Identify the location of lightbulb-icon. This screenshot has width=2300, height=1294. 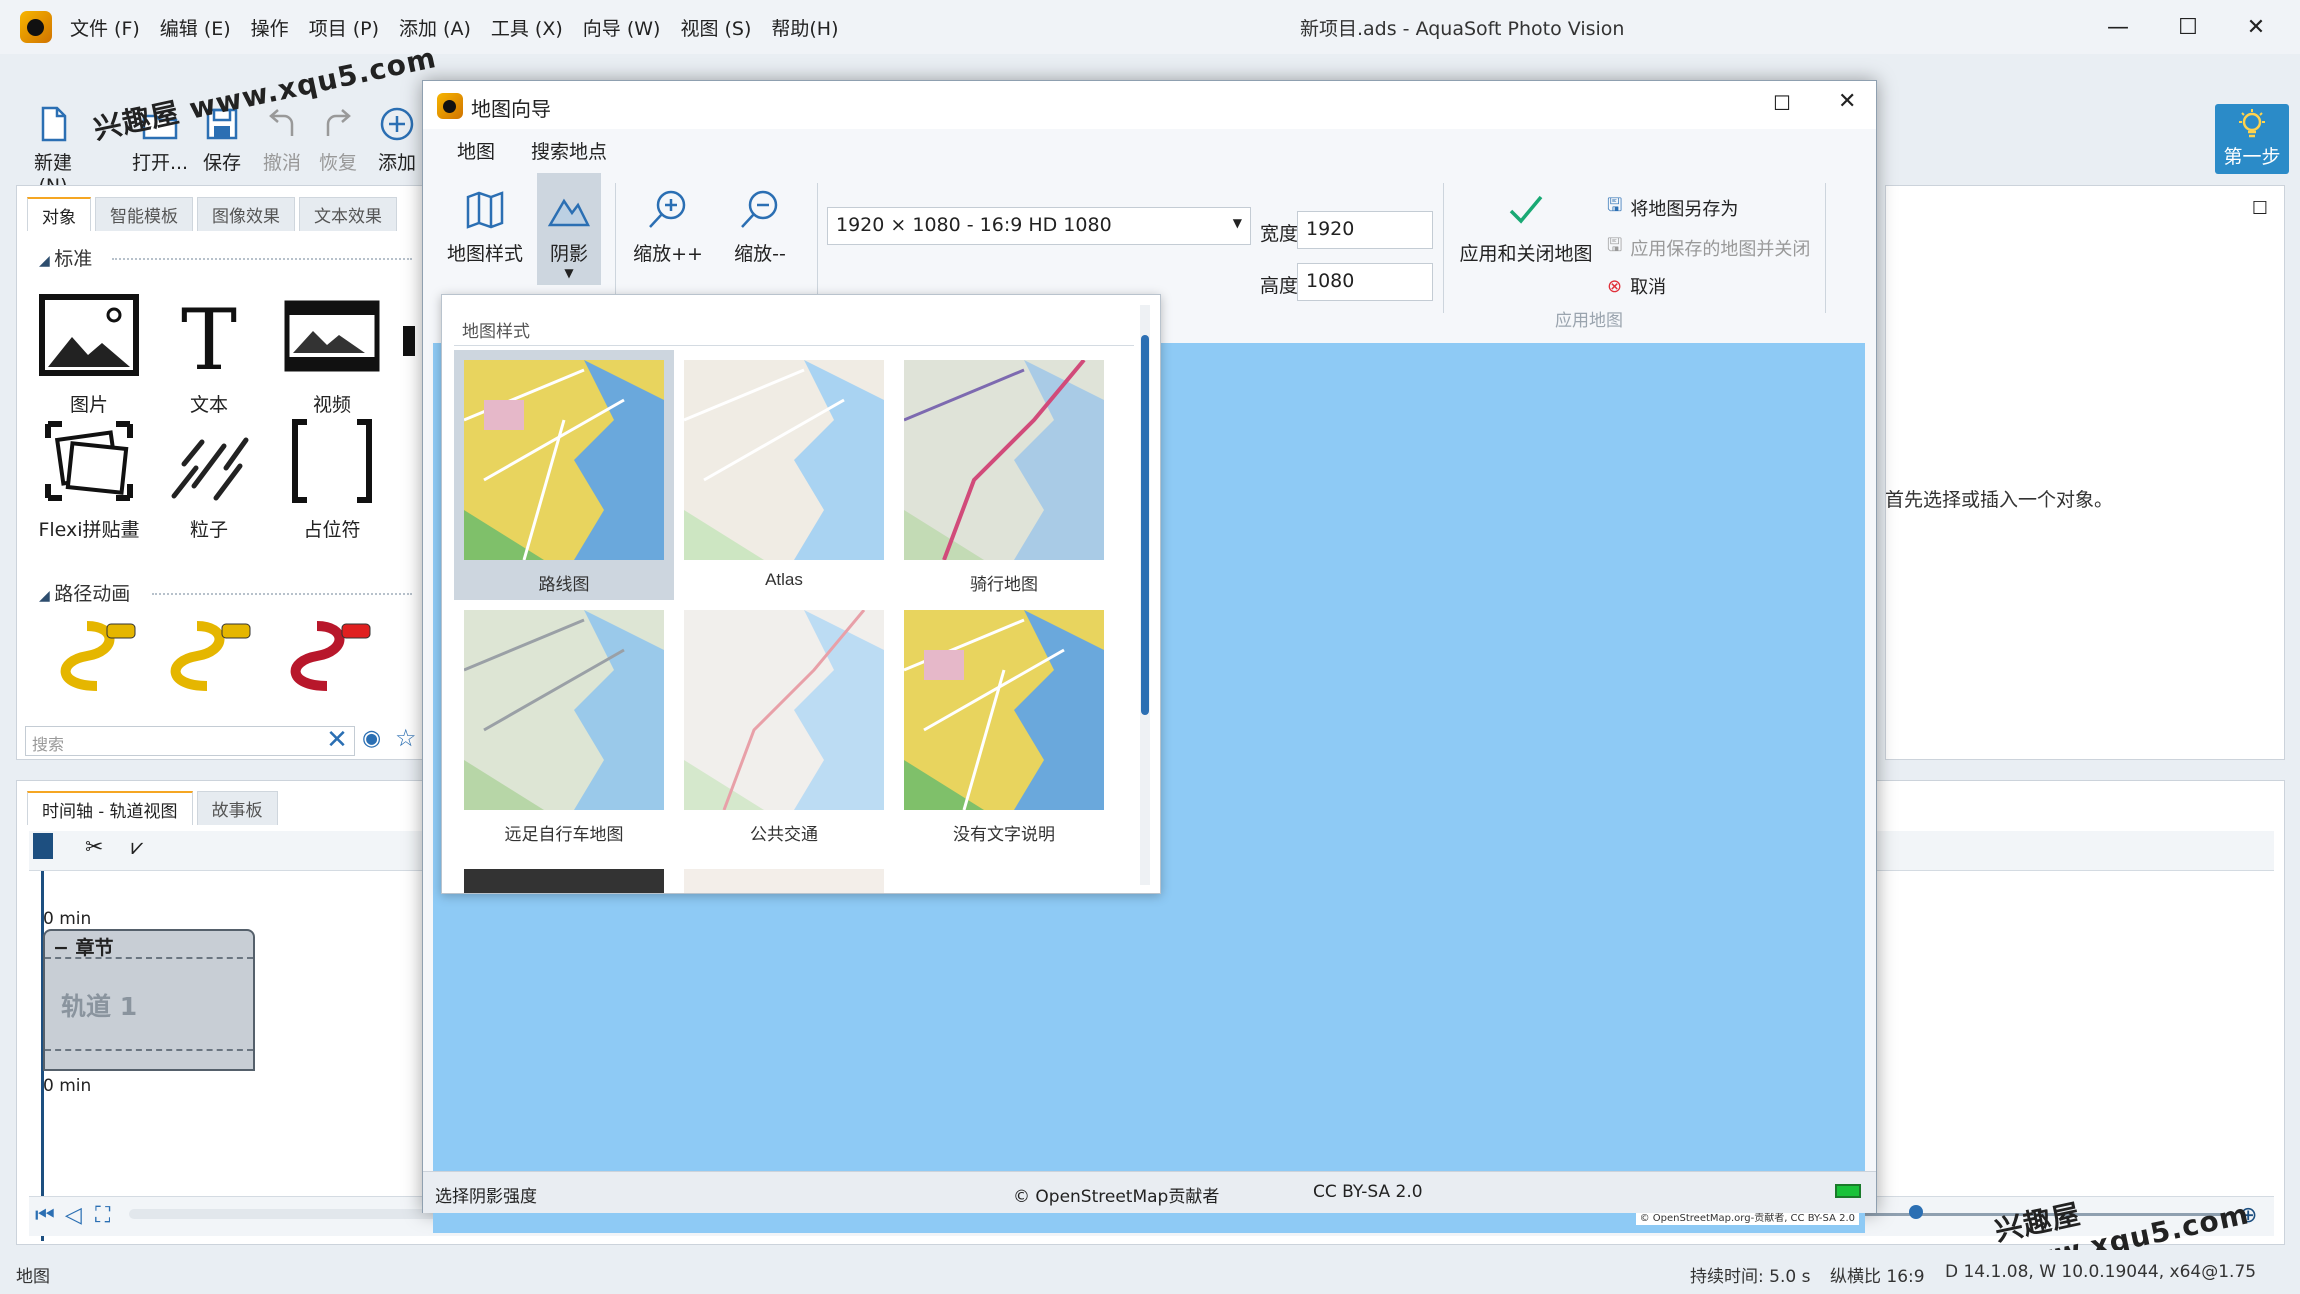
(2252, 123).